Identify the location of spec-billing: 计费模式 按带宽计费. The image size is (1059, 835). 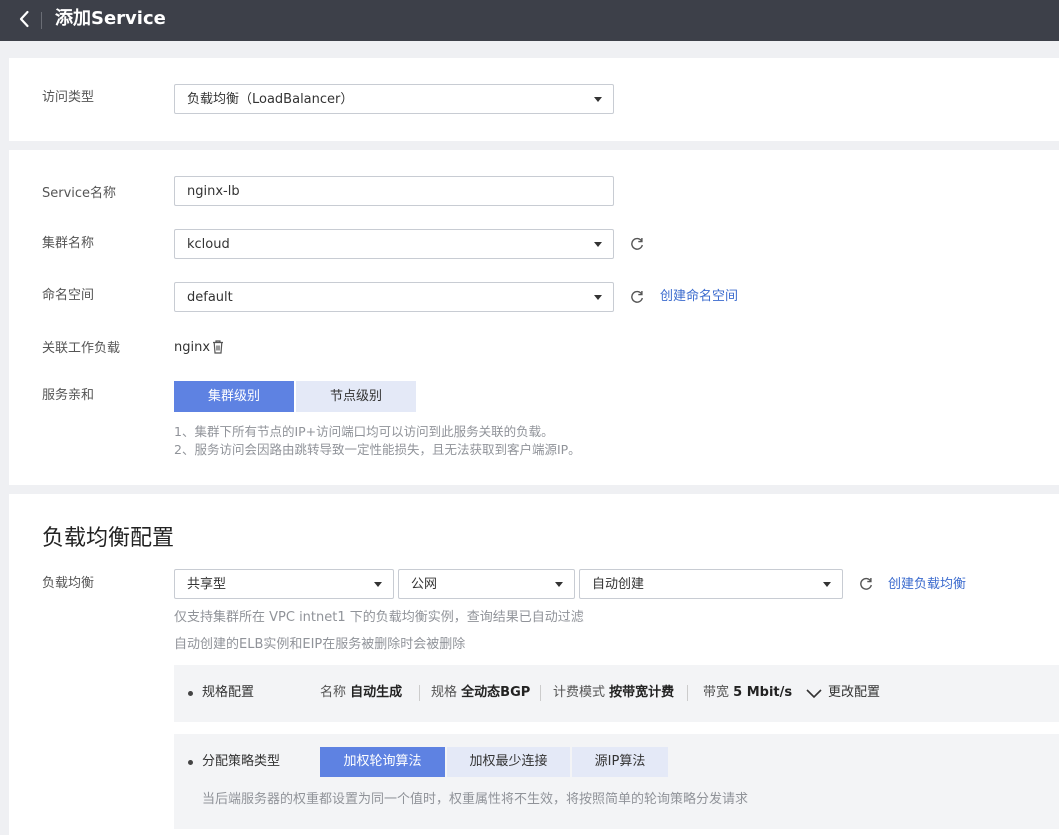
(614, 692).